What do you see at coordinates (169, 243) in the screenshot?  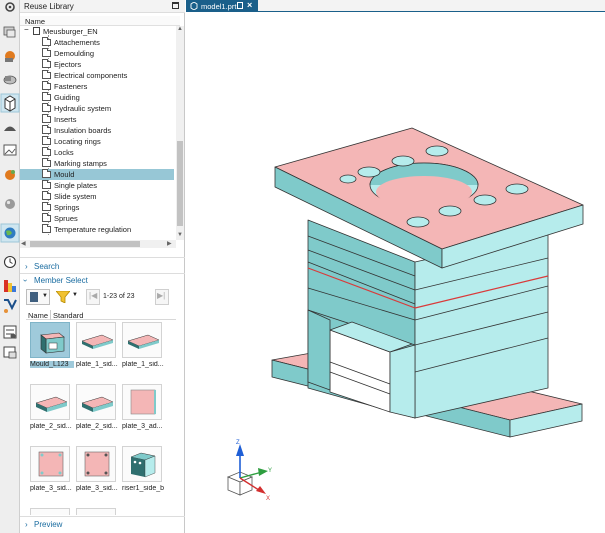 I see `scroll-right-icon: ▶` at bounding box center [169, 243].